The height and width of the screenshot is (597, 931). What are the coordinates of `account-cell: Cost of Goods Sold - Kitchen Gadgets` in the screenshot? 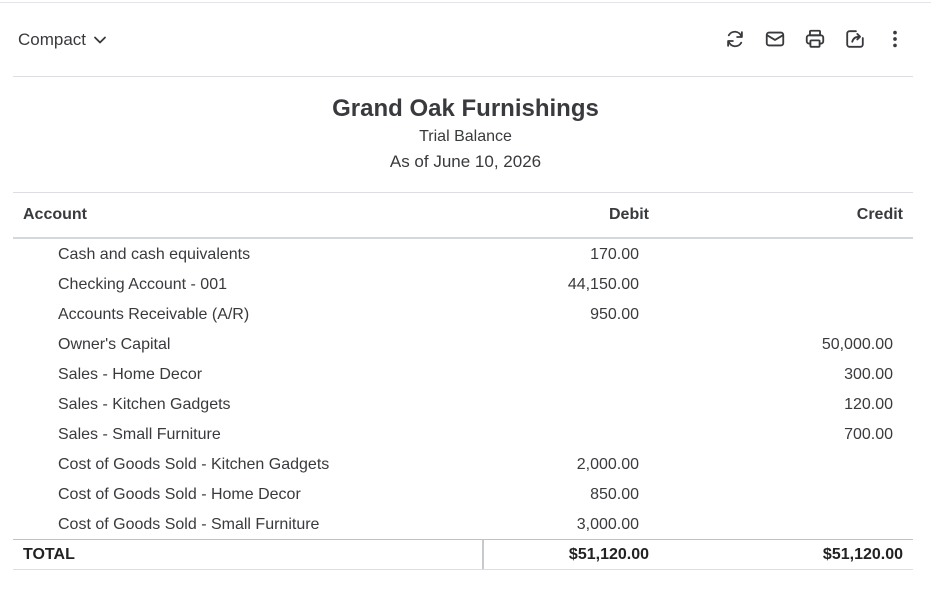 It's located at (193, 465).